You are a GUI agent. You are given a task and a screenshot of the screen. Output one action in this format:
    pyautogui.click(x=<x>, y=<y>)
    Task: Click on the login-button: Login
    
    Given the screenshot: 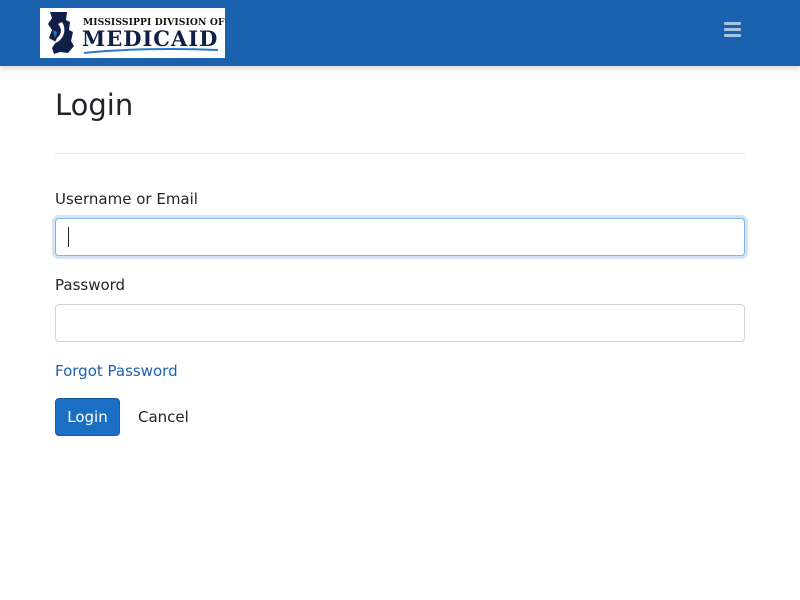 What is the action you would take?
    pyautogui.click(x=87, y=417)
    